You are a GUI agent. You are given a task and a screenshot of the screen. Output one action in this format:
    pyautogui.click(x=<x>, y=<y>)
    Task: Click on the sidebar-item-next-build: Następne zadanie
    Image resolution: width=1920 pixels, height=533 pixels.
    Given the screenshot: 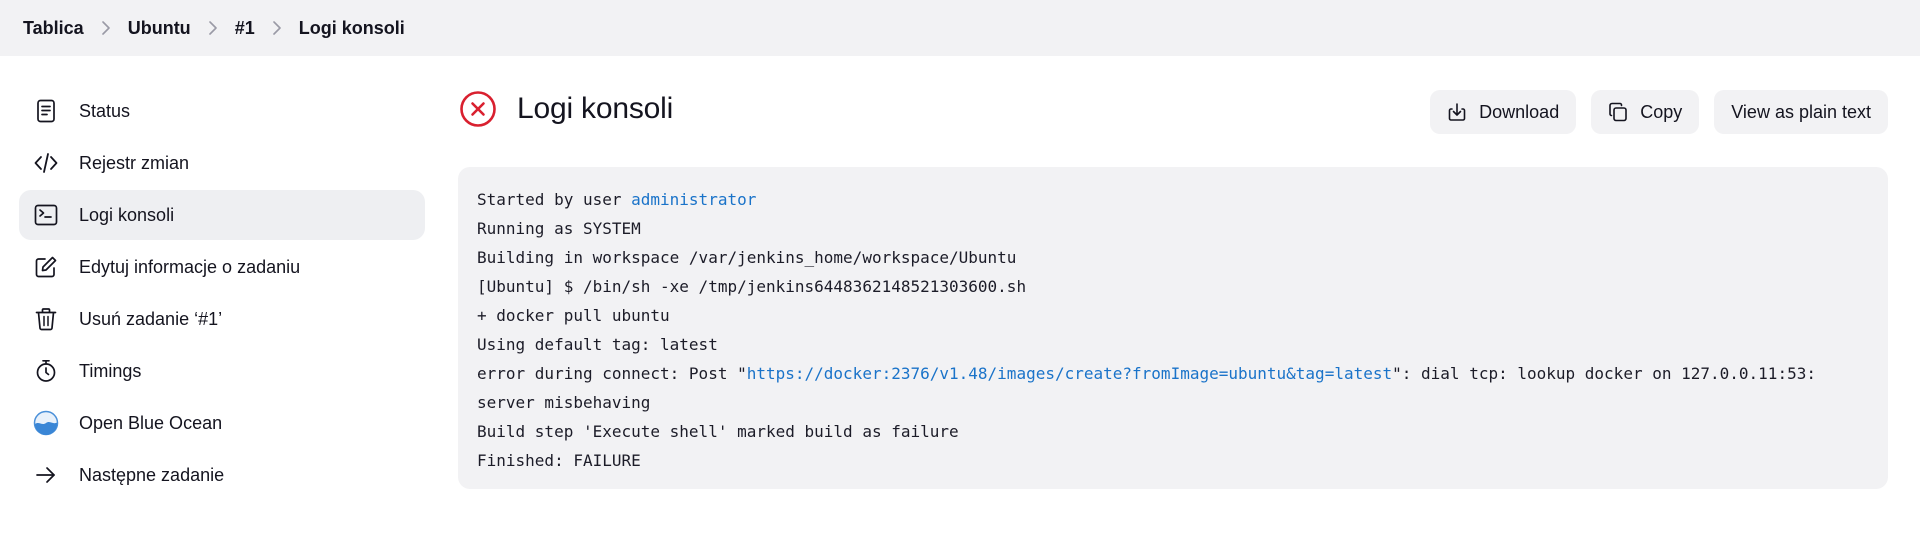 What is the action you would take?
    pyautogui.click(x=222, y=475)
    